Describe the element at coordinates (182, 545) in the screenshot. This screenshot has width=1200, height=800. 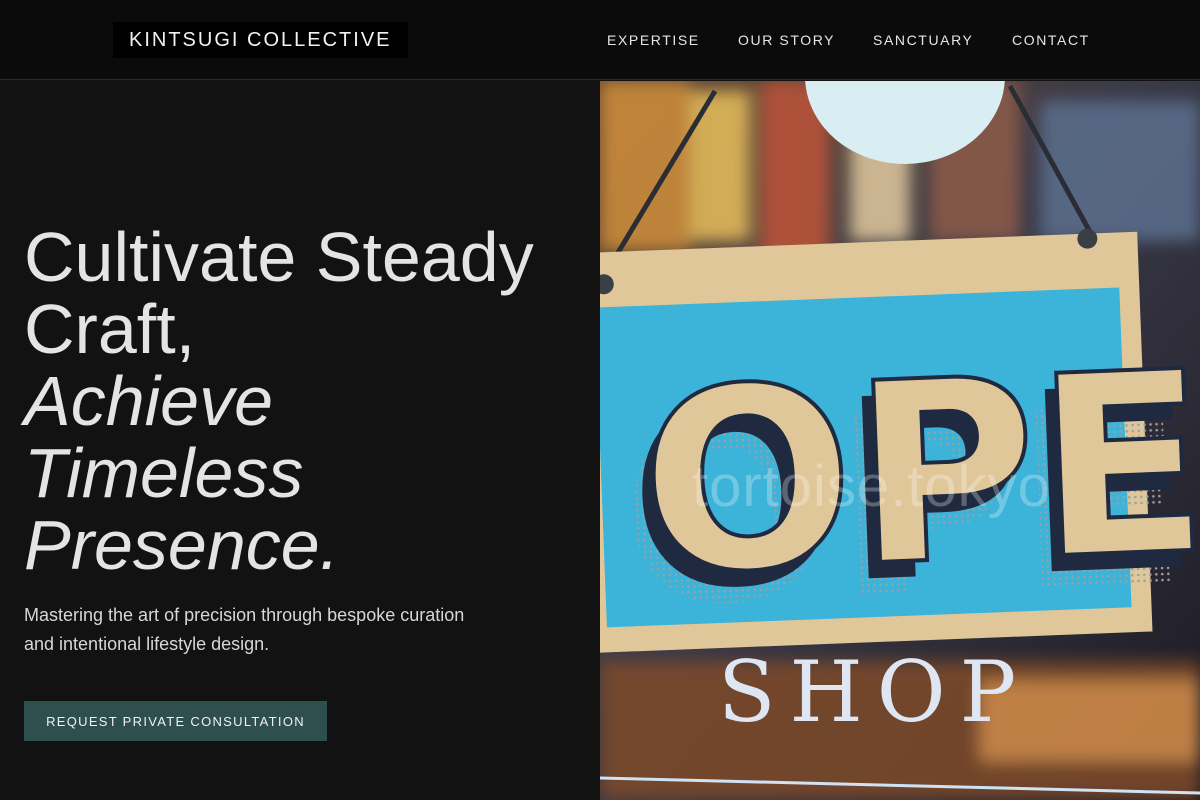
I see `headline-italic-line: Presence.` at that location.